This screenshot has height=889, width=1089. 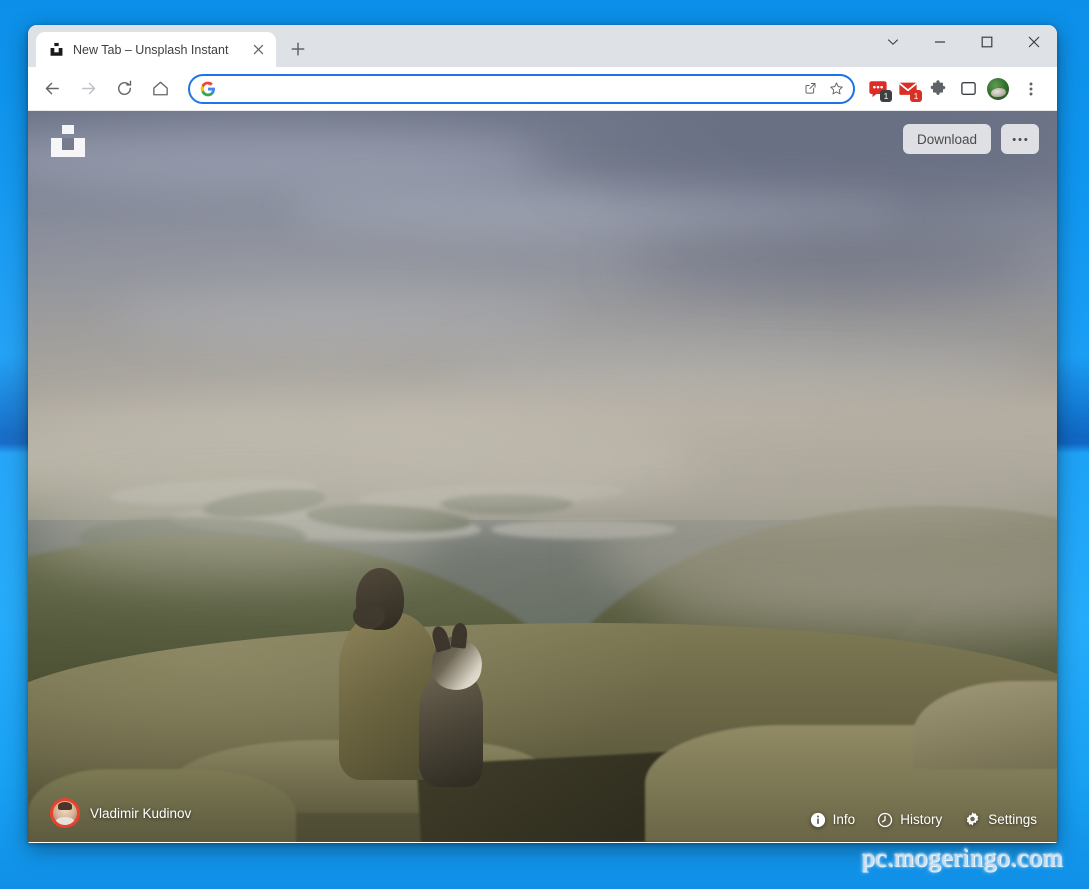 I want to click on reload-button, so click(x=124, y=89).